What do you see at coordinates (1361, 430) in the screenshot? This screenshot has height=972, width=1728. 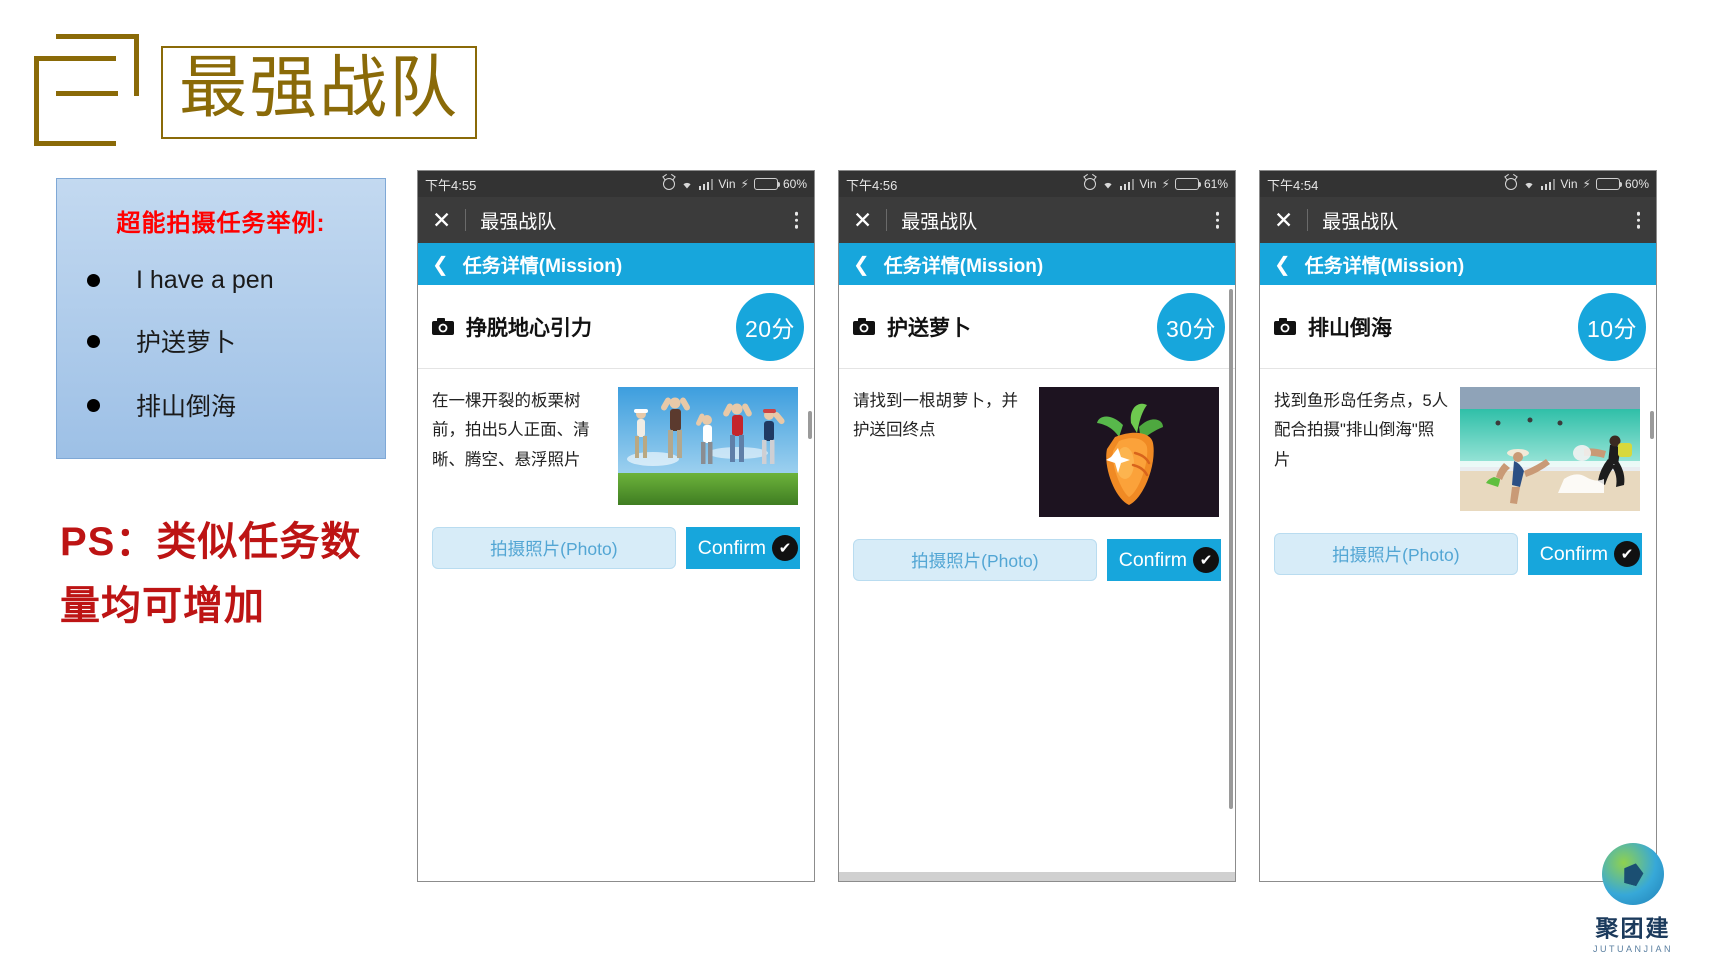 I see `mission-description: 找到鱼形岛任务点，5人配合拍摄"排山倒海"照片` at bounding box center [1361, 430].